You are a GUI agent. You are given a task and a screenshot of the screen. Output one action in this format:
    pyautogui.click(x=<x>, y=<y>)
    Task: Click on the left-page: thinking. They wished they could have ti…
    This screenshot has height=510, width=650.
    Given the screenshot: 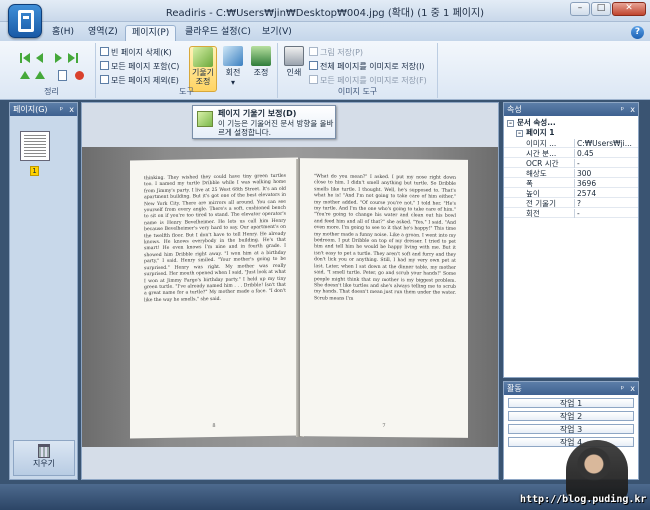 What is the action you would take?
    pyautogui.click(x=214, y=298)
    